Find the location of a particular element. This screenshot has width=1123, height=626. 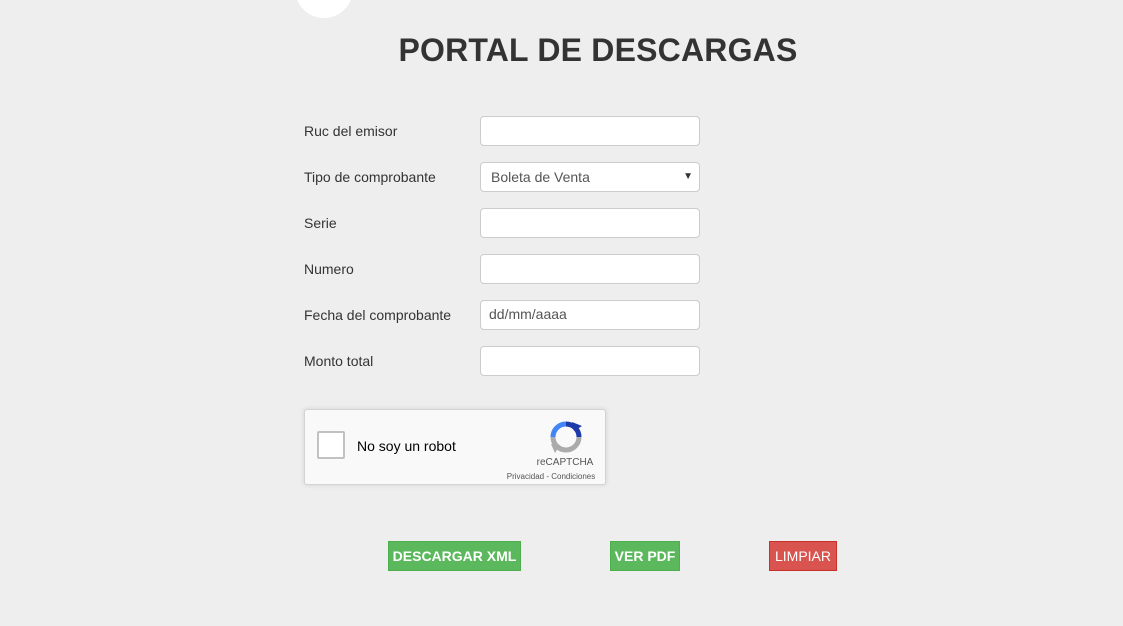

download-xml-button: DESCARGAR XML is located at coordinates (454, 556).